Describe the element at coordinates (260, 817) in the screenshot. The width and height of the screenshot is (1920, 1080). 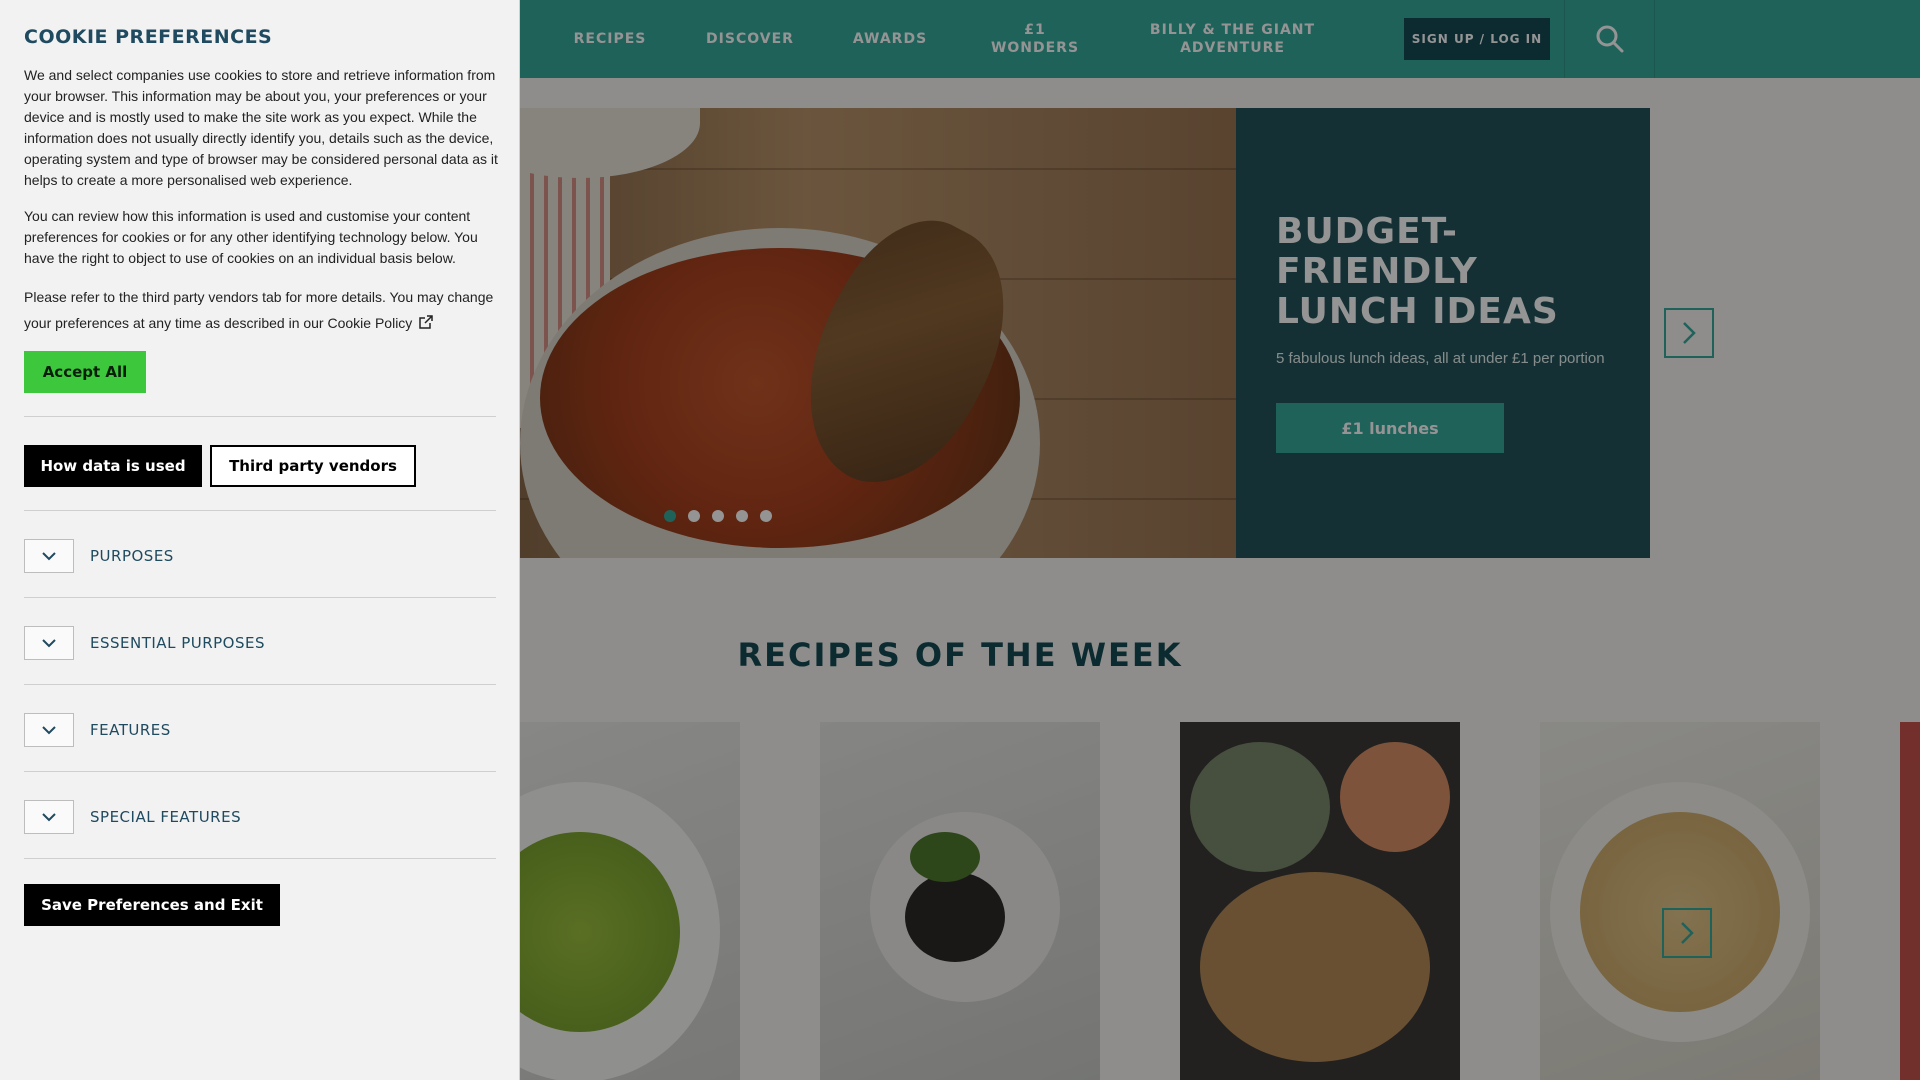
I see `accordion-special-features: SPECIAL FEATURES` at that location.